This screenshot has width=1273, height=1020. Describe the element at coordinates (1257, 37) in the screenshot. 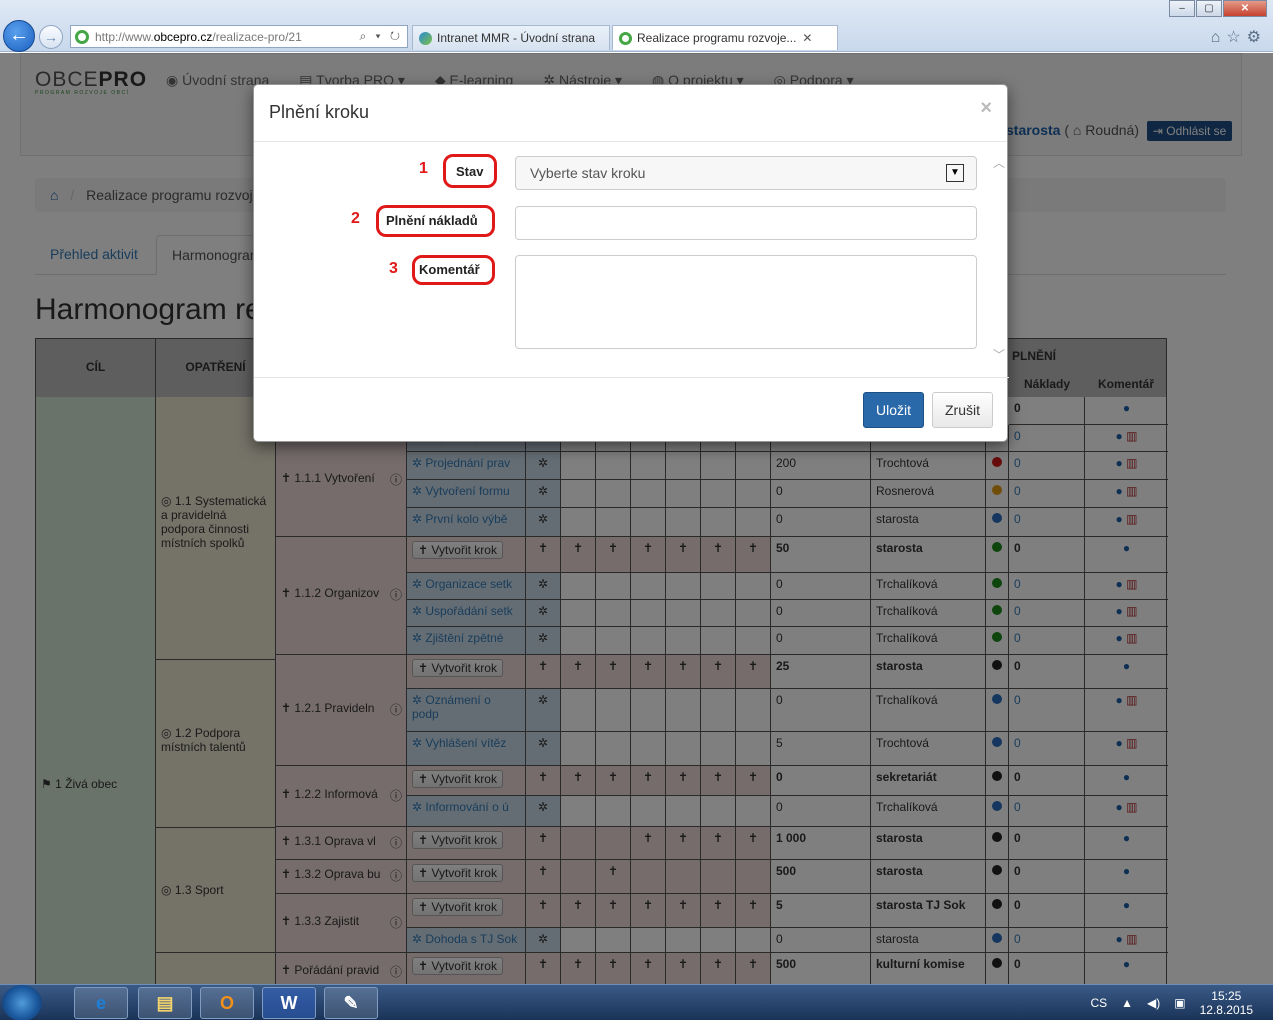

I see `settings-gear-icon: ⚙` at that location.